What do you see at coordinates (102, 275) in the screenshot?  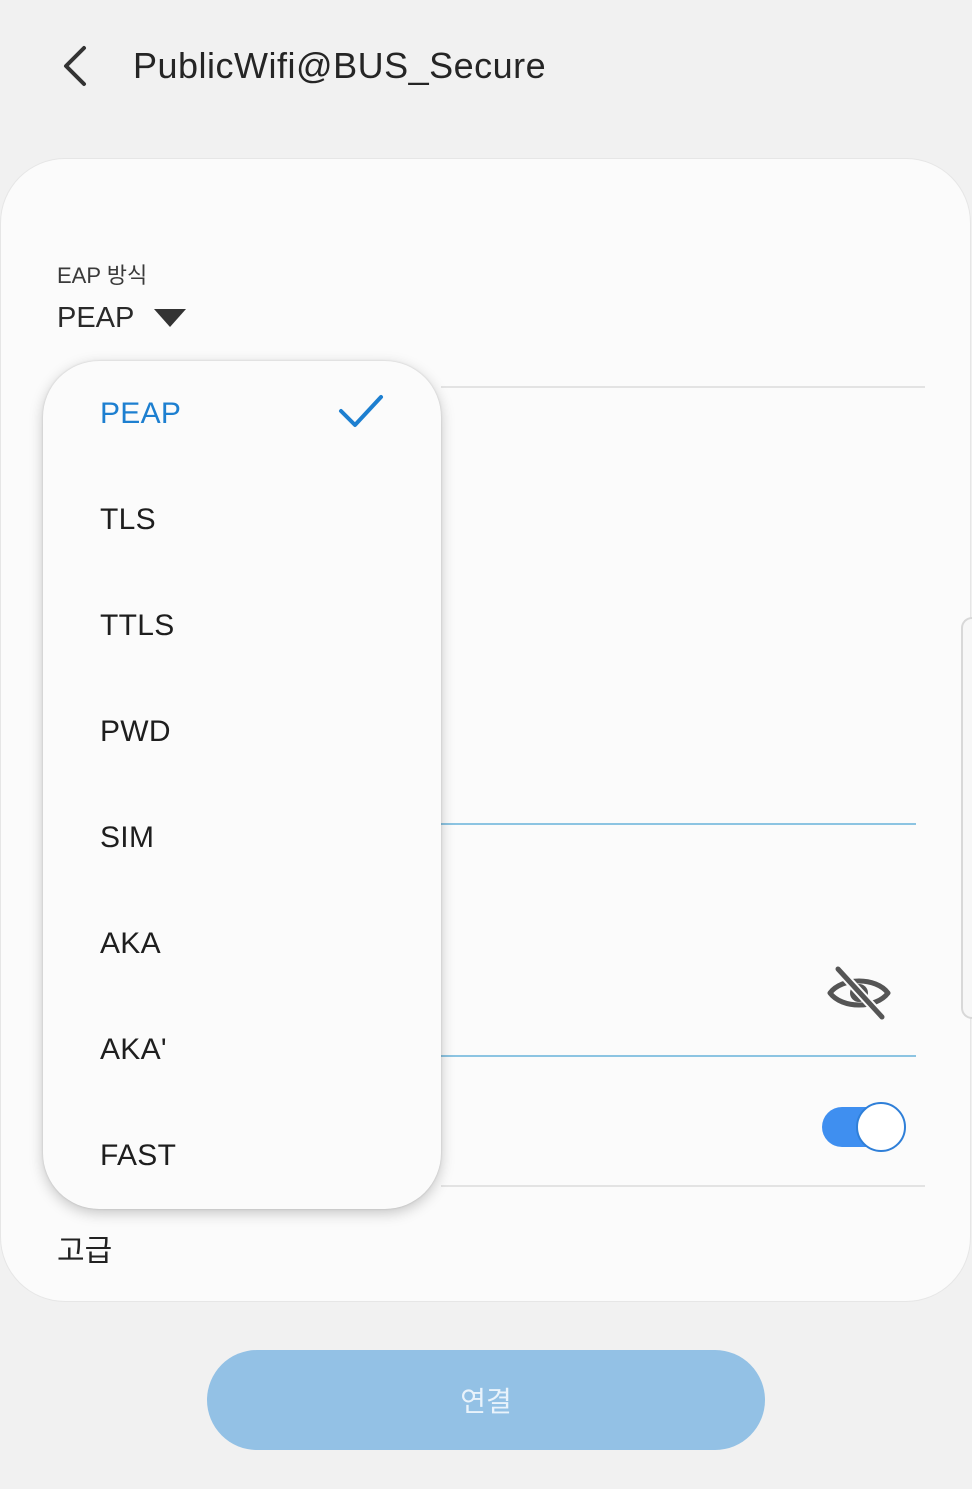 I see `eap-method-label: EAP 방식` at bounding box center [102, 275].